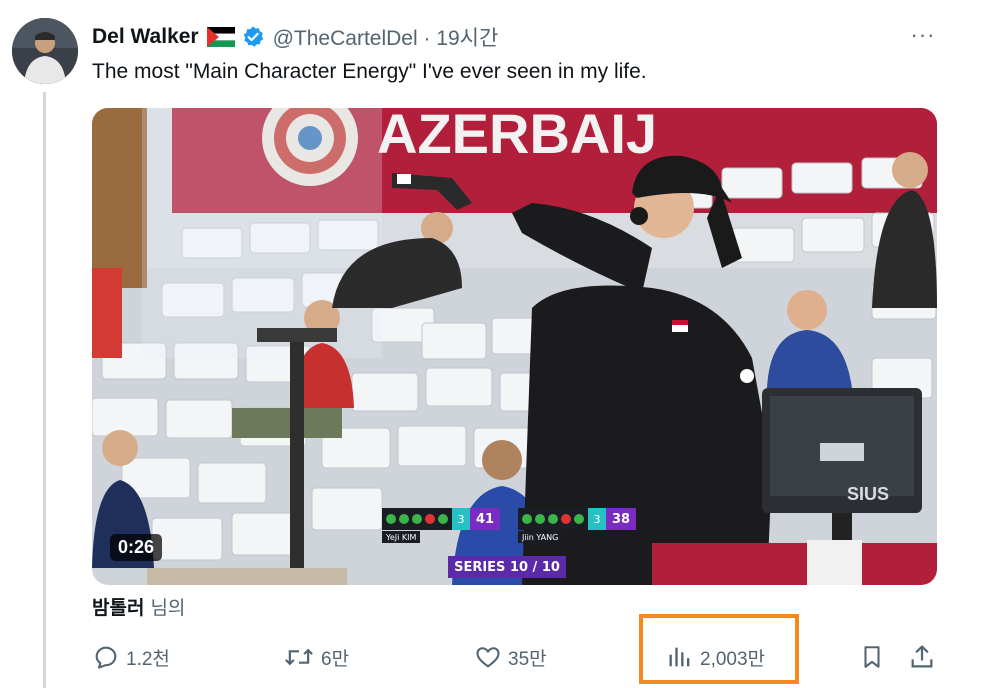 This screenshot has height=688, width=985. What do you see at coordinates (488, 657) in the screenshot?
I see `like-icon` at bounding box center [488, 657].